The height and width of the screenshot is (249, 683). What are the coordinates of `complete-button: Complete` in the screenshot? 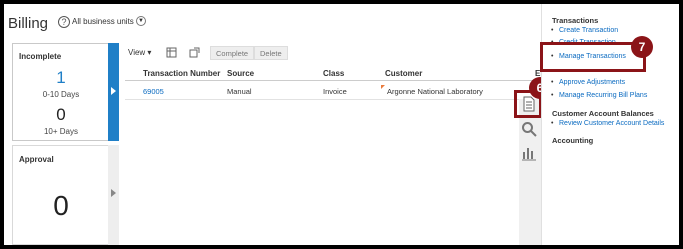 It's located at (232, 53).